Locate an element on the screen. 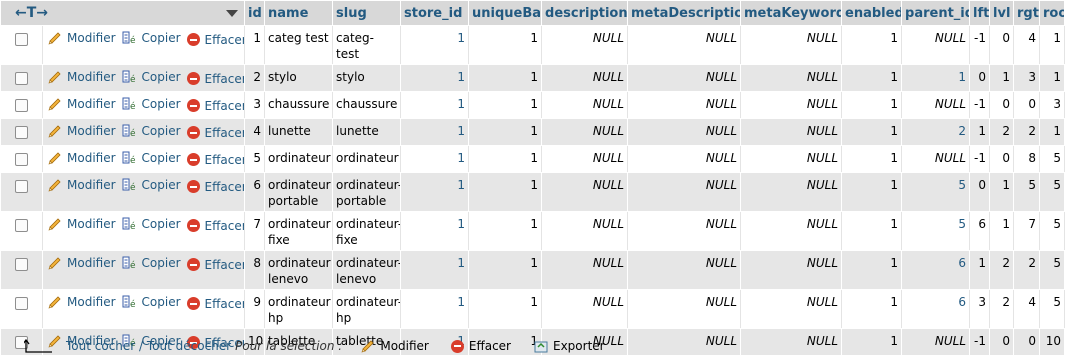  column-header-lft: lft is located at coordinates (980, 13).